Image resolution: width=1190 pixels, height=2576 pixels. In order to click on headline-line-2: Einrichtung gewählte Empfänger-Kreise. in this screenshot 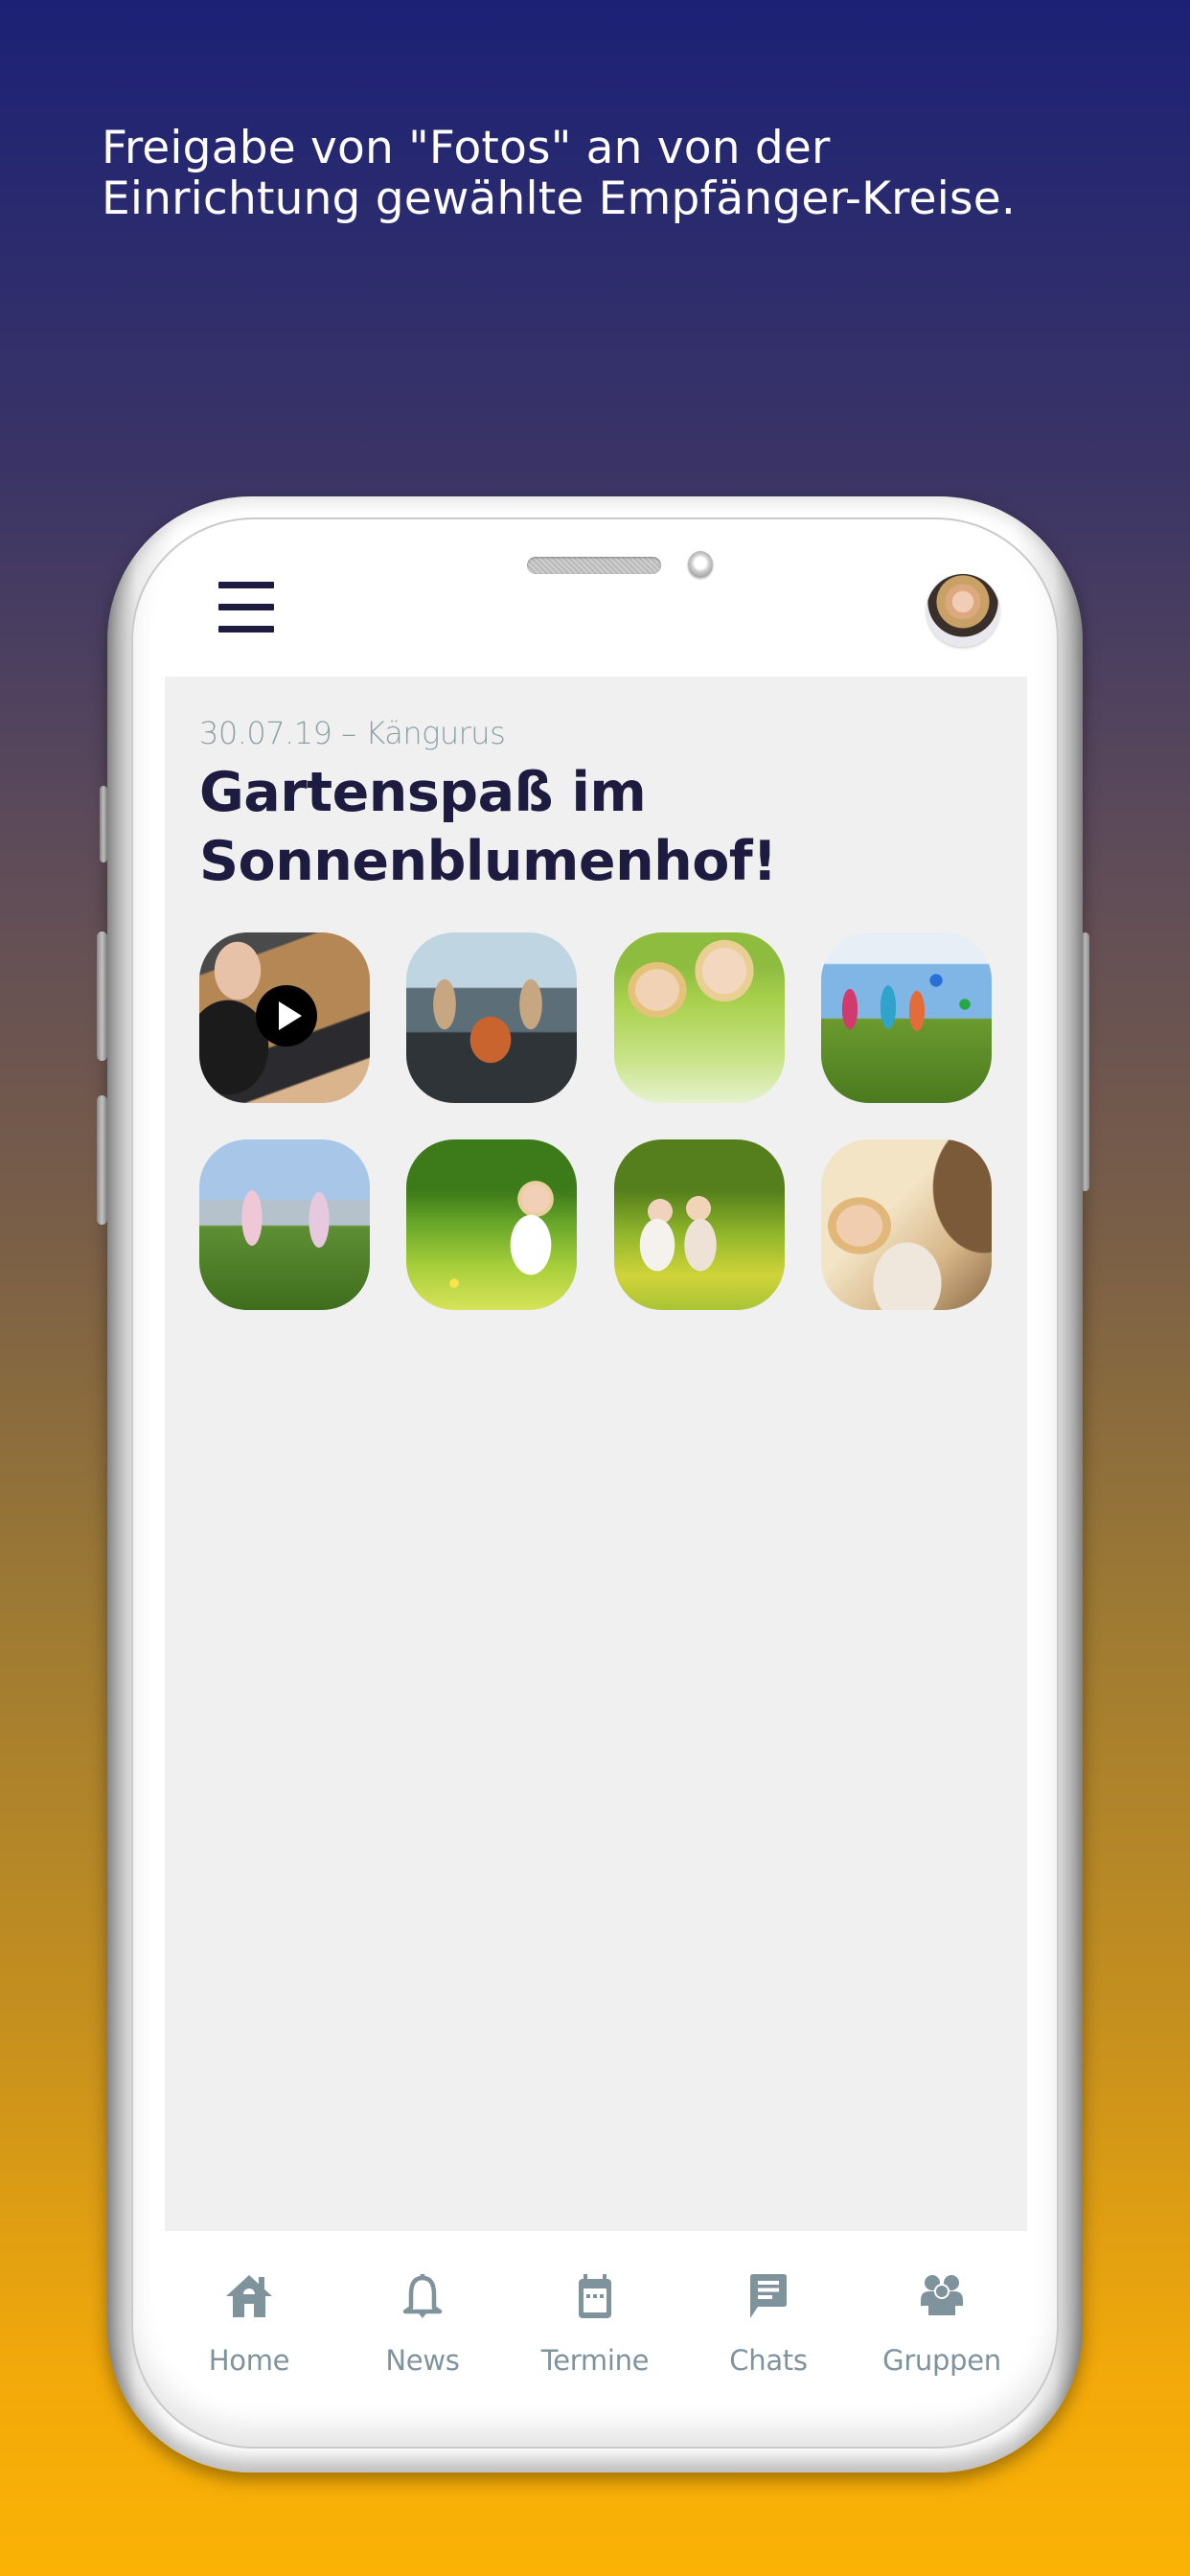, I will do `click(559, 198)`.